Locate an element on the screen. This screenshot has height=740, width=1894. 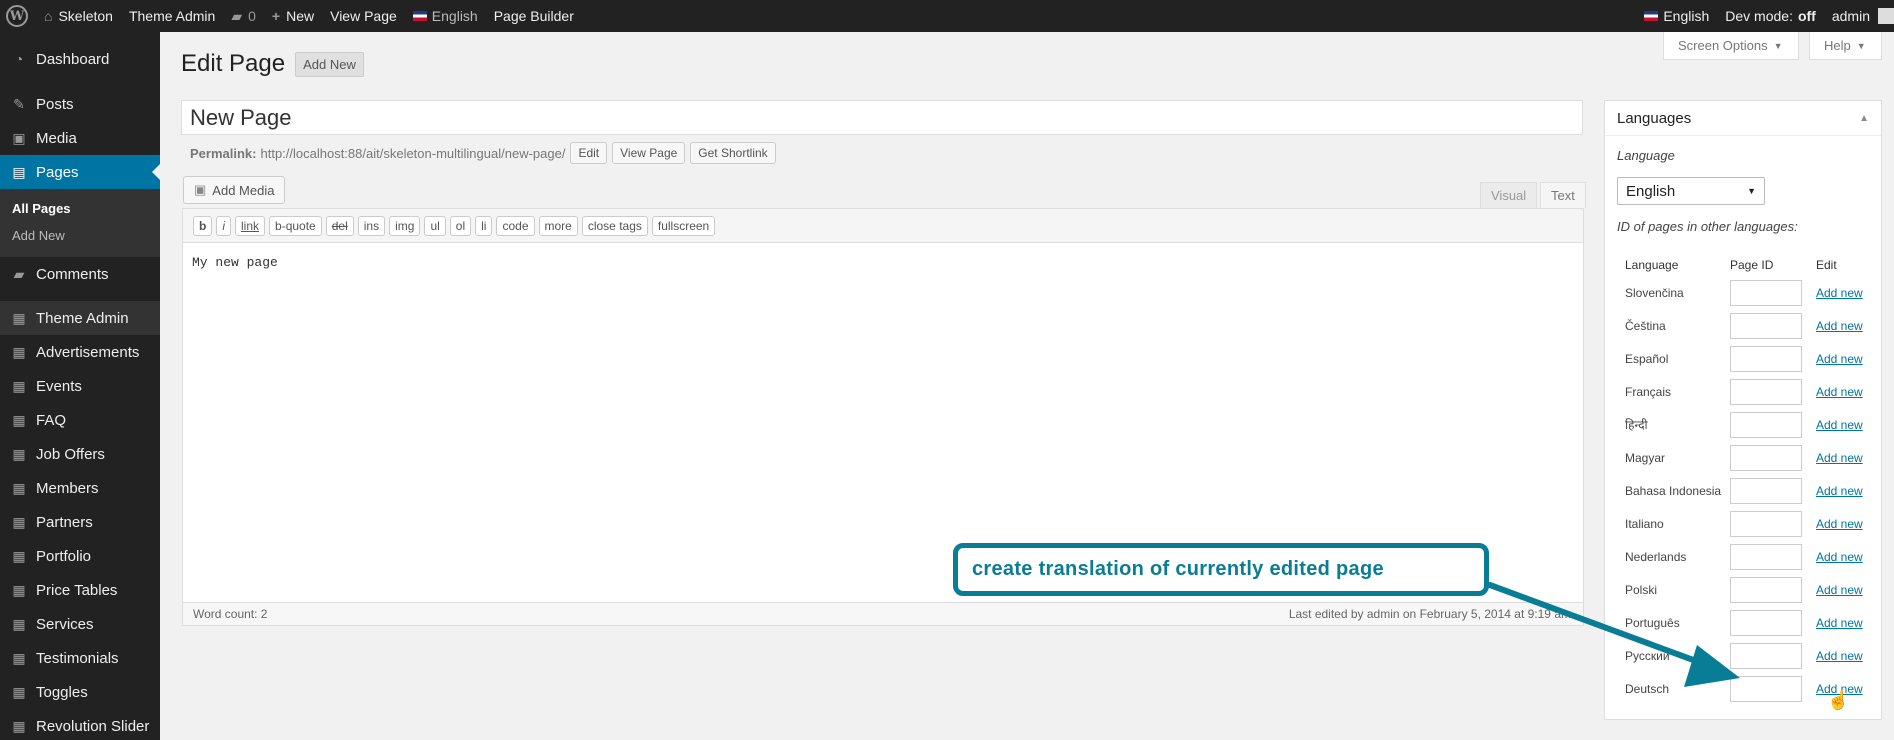
sidebar-item-members: ▦ Members is located at coordinates (80, 488).